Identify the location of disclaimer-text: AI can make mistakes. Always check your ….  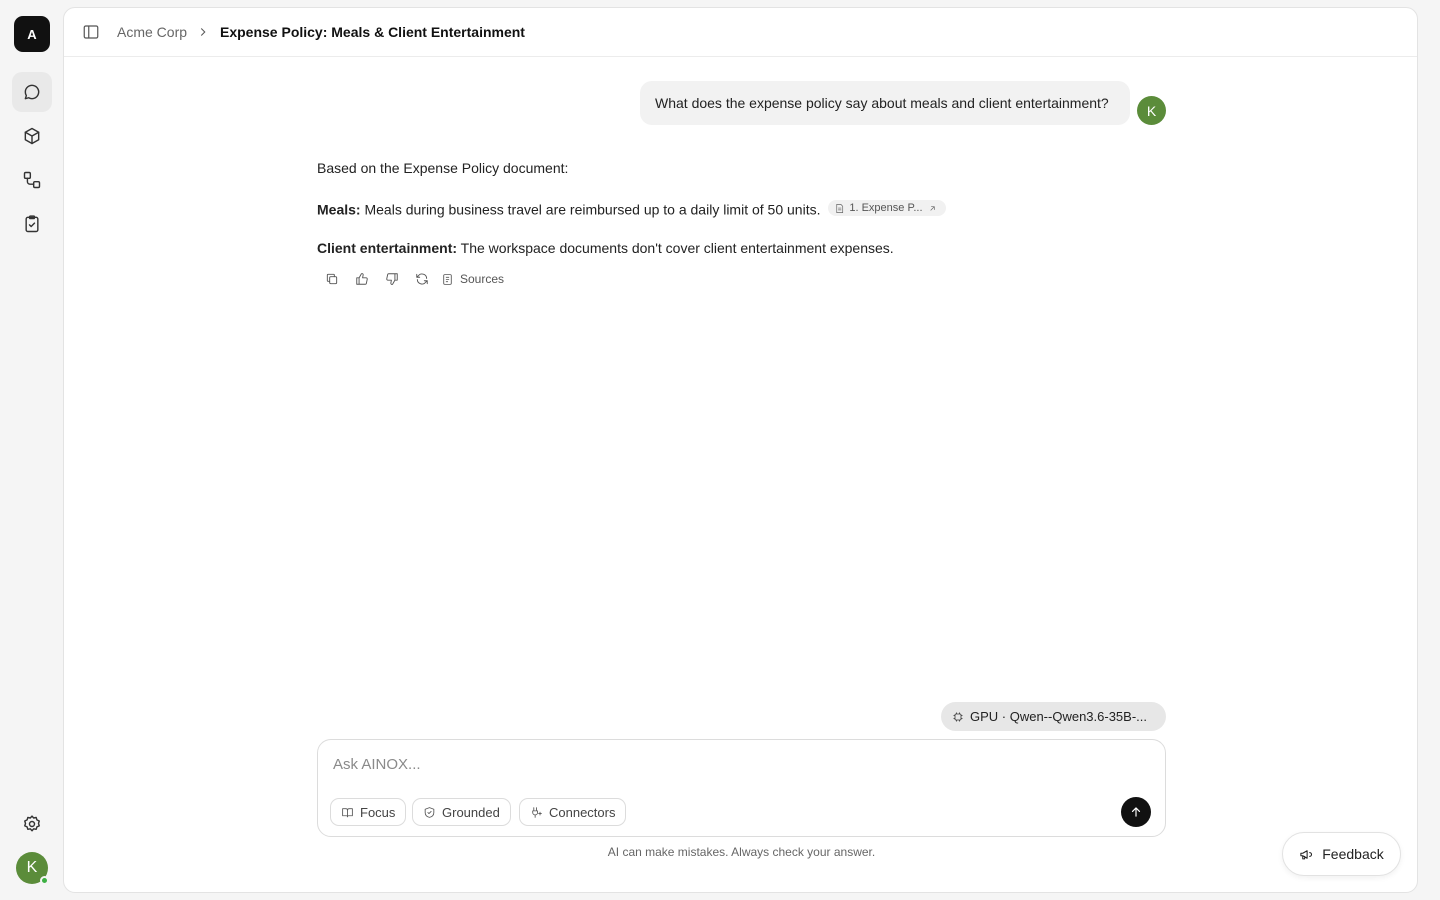
(741, 852).